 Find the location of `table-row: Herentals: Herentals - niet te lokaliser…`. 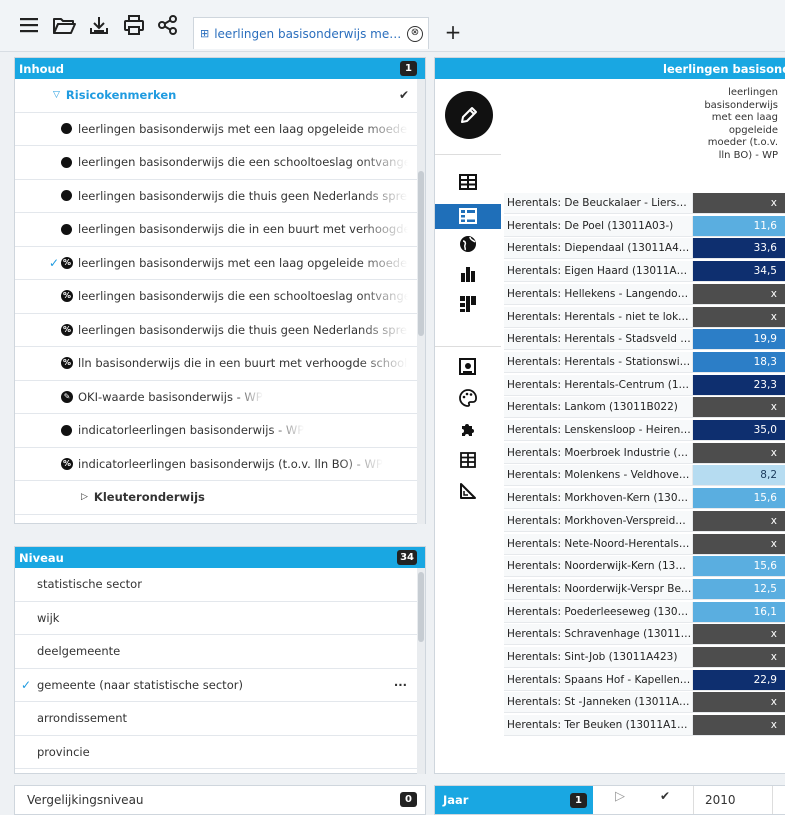

table-row: Herentals: Herentals - niet te lokaliser… is located at coordinates (644, 317).